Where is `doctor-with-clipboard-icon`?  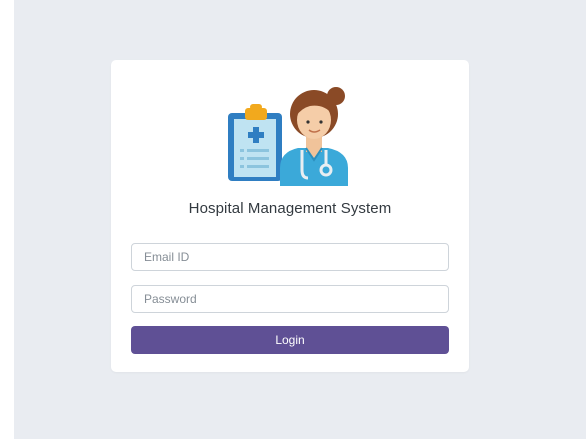
doctor-with-clipboard-icon is located at coordinates (292, 132).